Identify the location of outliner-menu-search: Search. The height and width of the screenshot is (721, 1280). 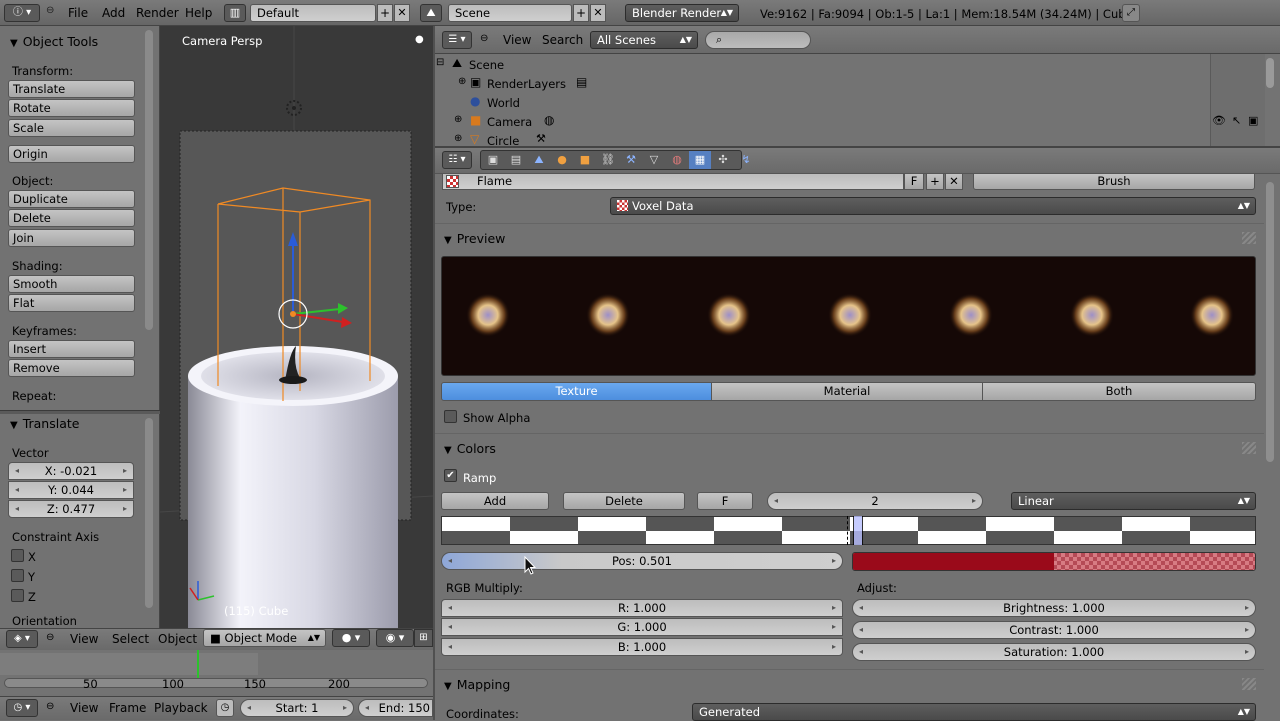
(562, 40).